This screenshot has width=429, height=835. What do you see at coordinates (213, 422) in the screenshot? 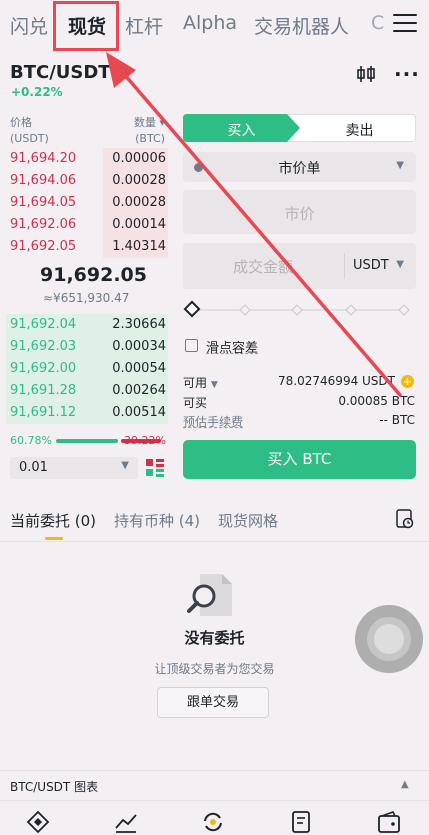
I see `fee-label: 预估手续费` at bounding box center [213, 422].